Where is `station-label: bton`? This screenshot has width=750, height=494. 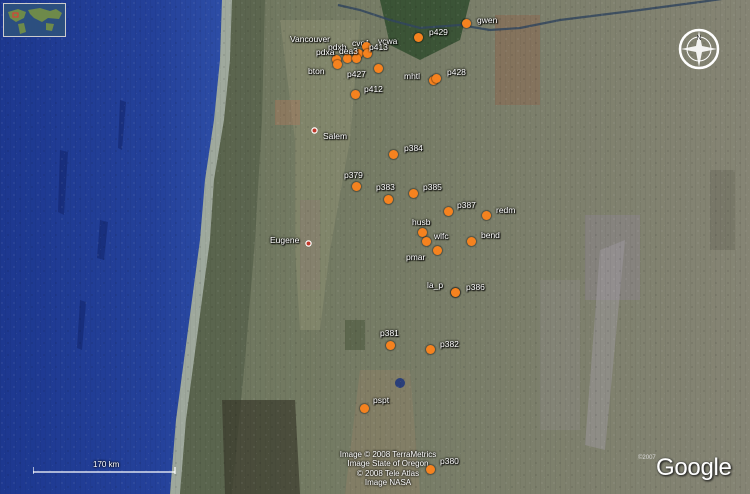
station-label: bton is located at coordinates (316, 71).